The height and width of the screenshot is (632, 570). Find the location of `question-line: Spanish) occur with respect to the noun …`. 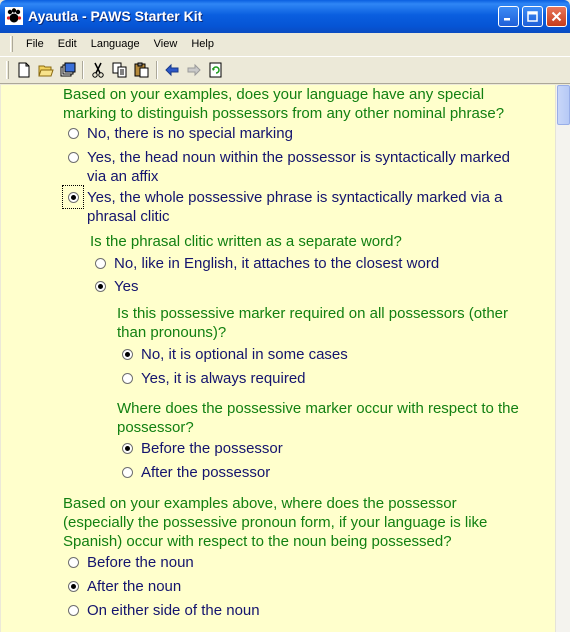

question-line: Spanish) occur with respect to the noun … is located at coordinates (257, 541).